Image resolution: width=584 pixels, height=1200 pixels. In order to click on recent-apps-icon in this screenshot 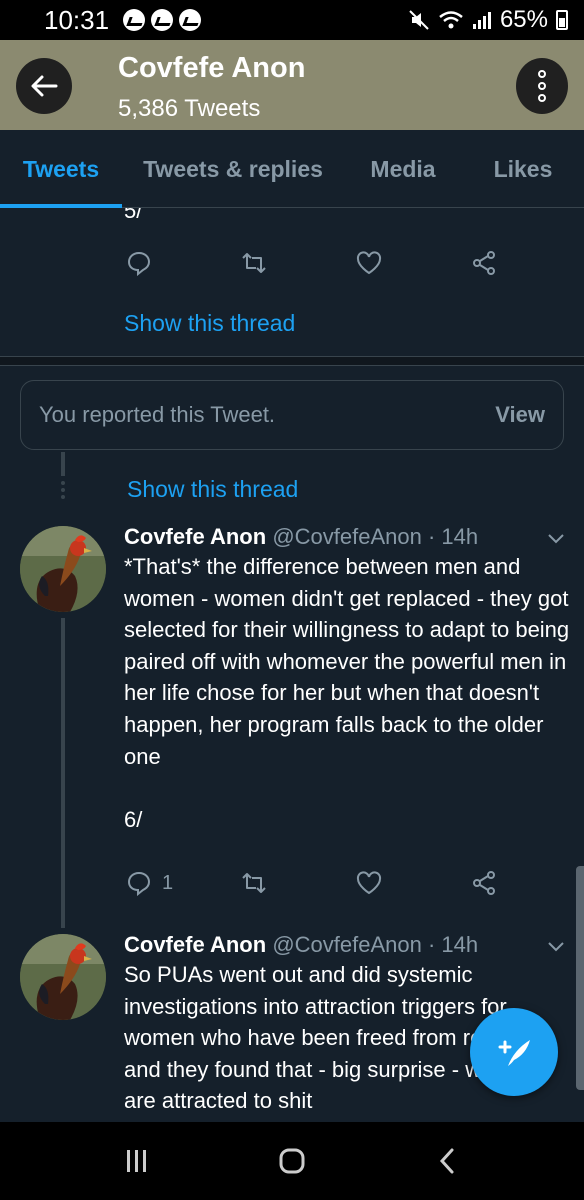, I will do `click(137, 1161)`.